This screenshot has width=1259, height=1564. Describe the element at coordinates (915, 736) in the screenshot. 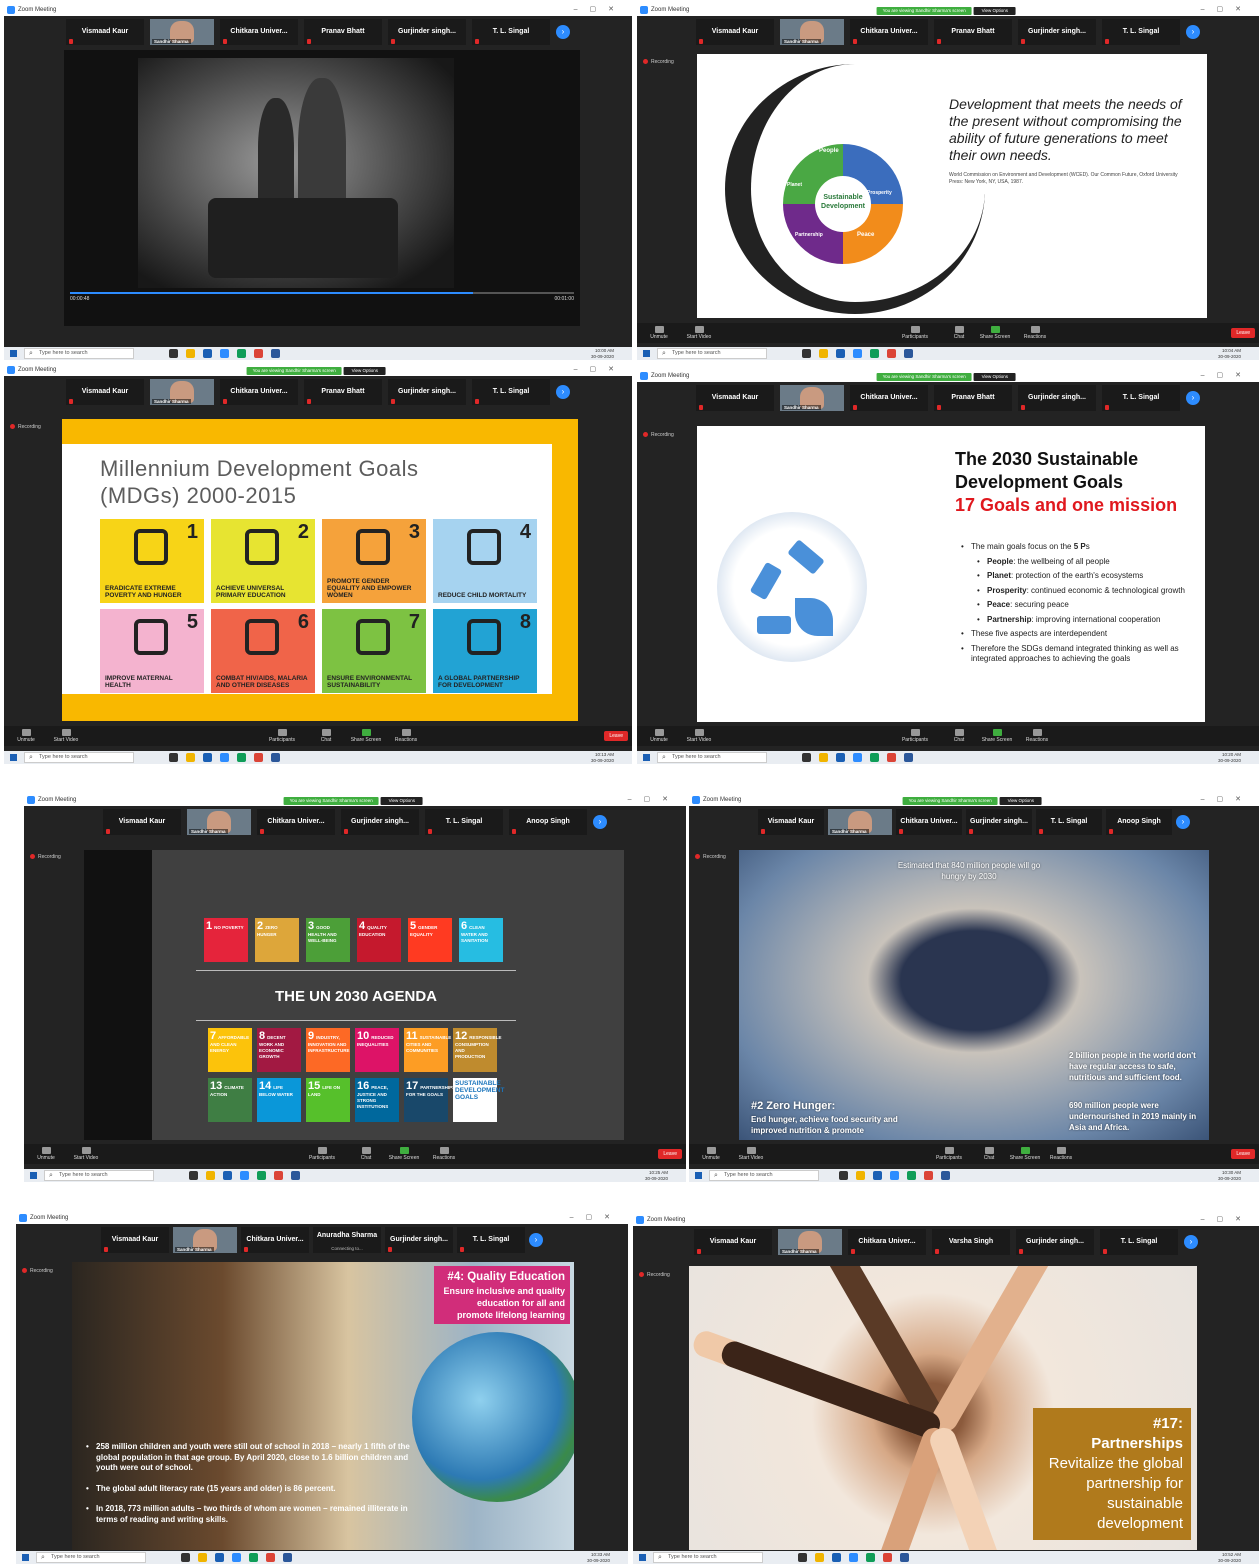

I see `participants-button: Participants` at that location.